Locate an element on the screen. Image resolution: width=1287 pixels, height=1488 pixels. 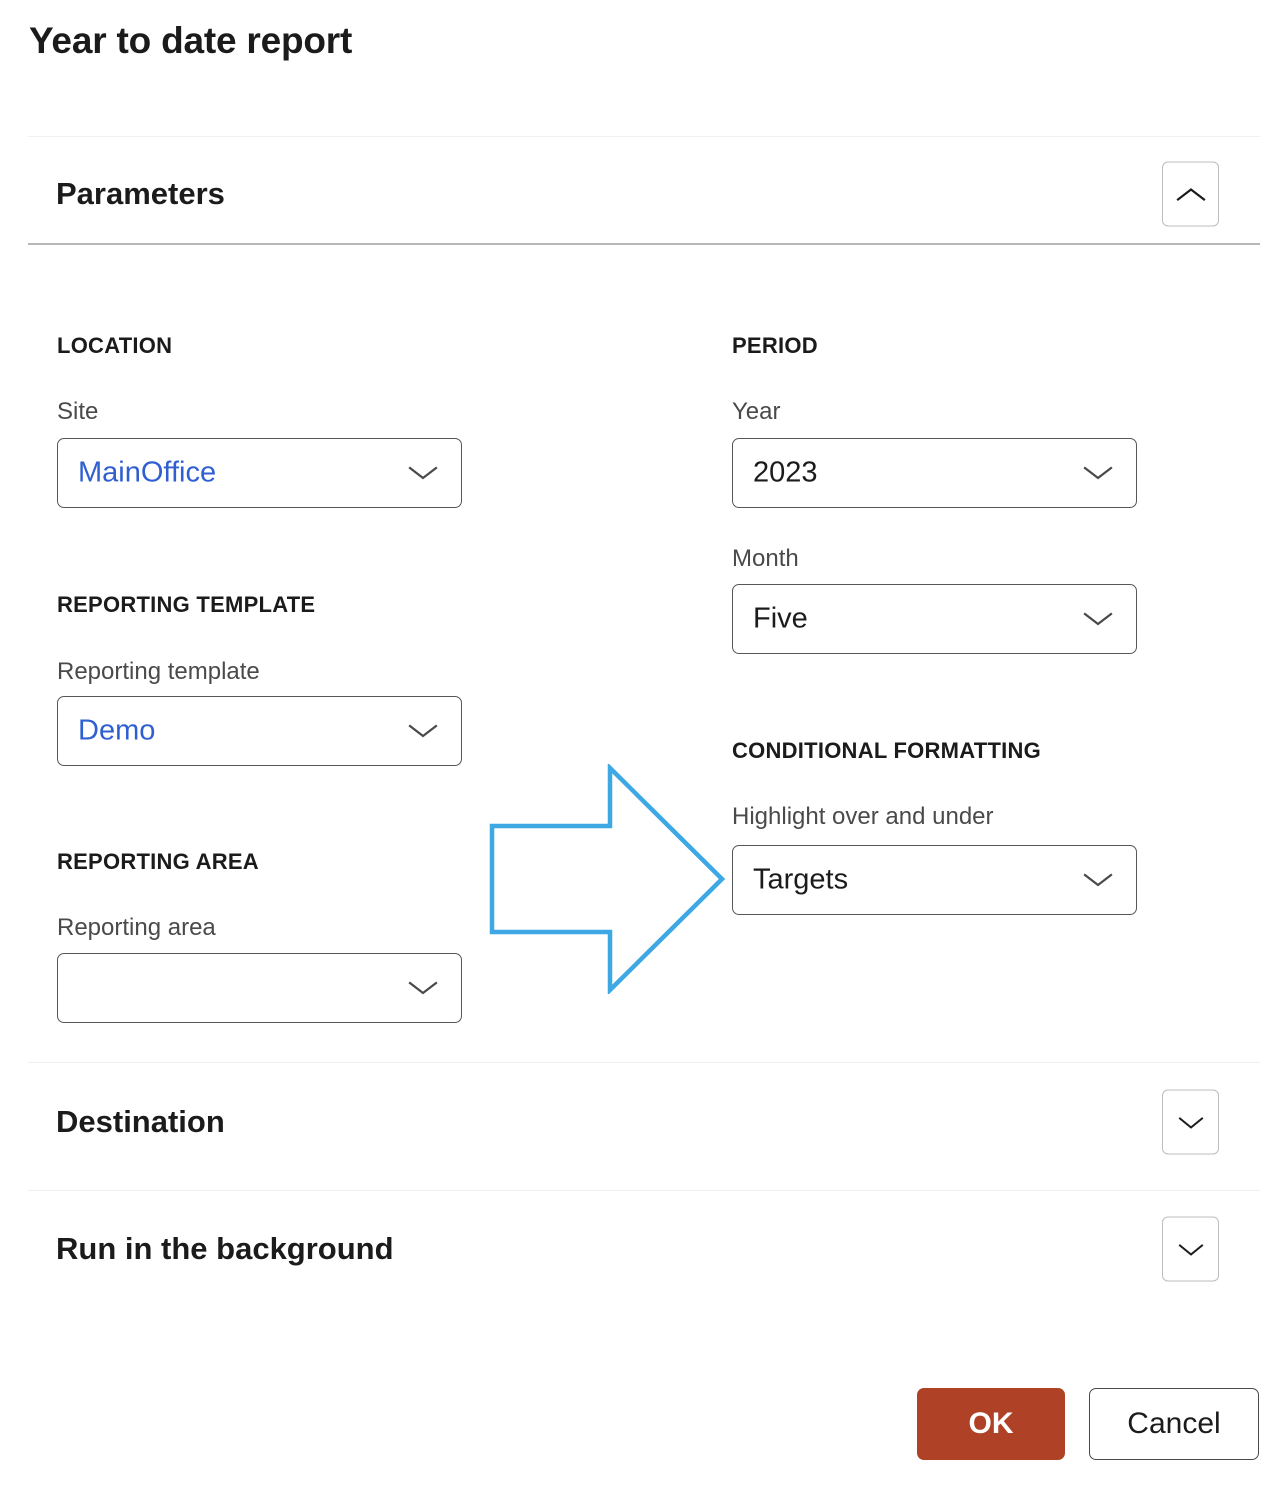
field-label-reporting-template: Reporting template is located at coordinates (158, 671).